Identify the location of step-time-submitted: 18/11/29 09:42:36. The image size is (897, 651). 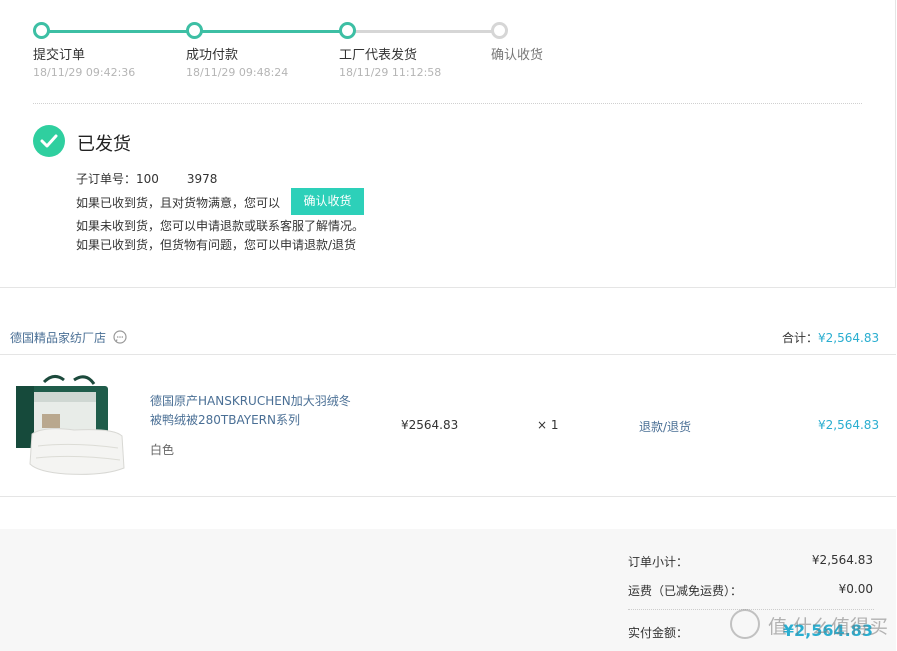
(84, 72).